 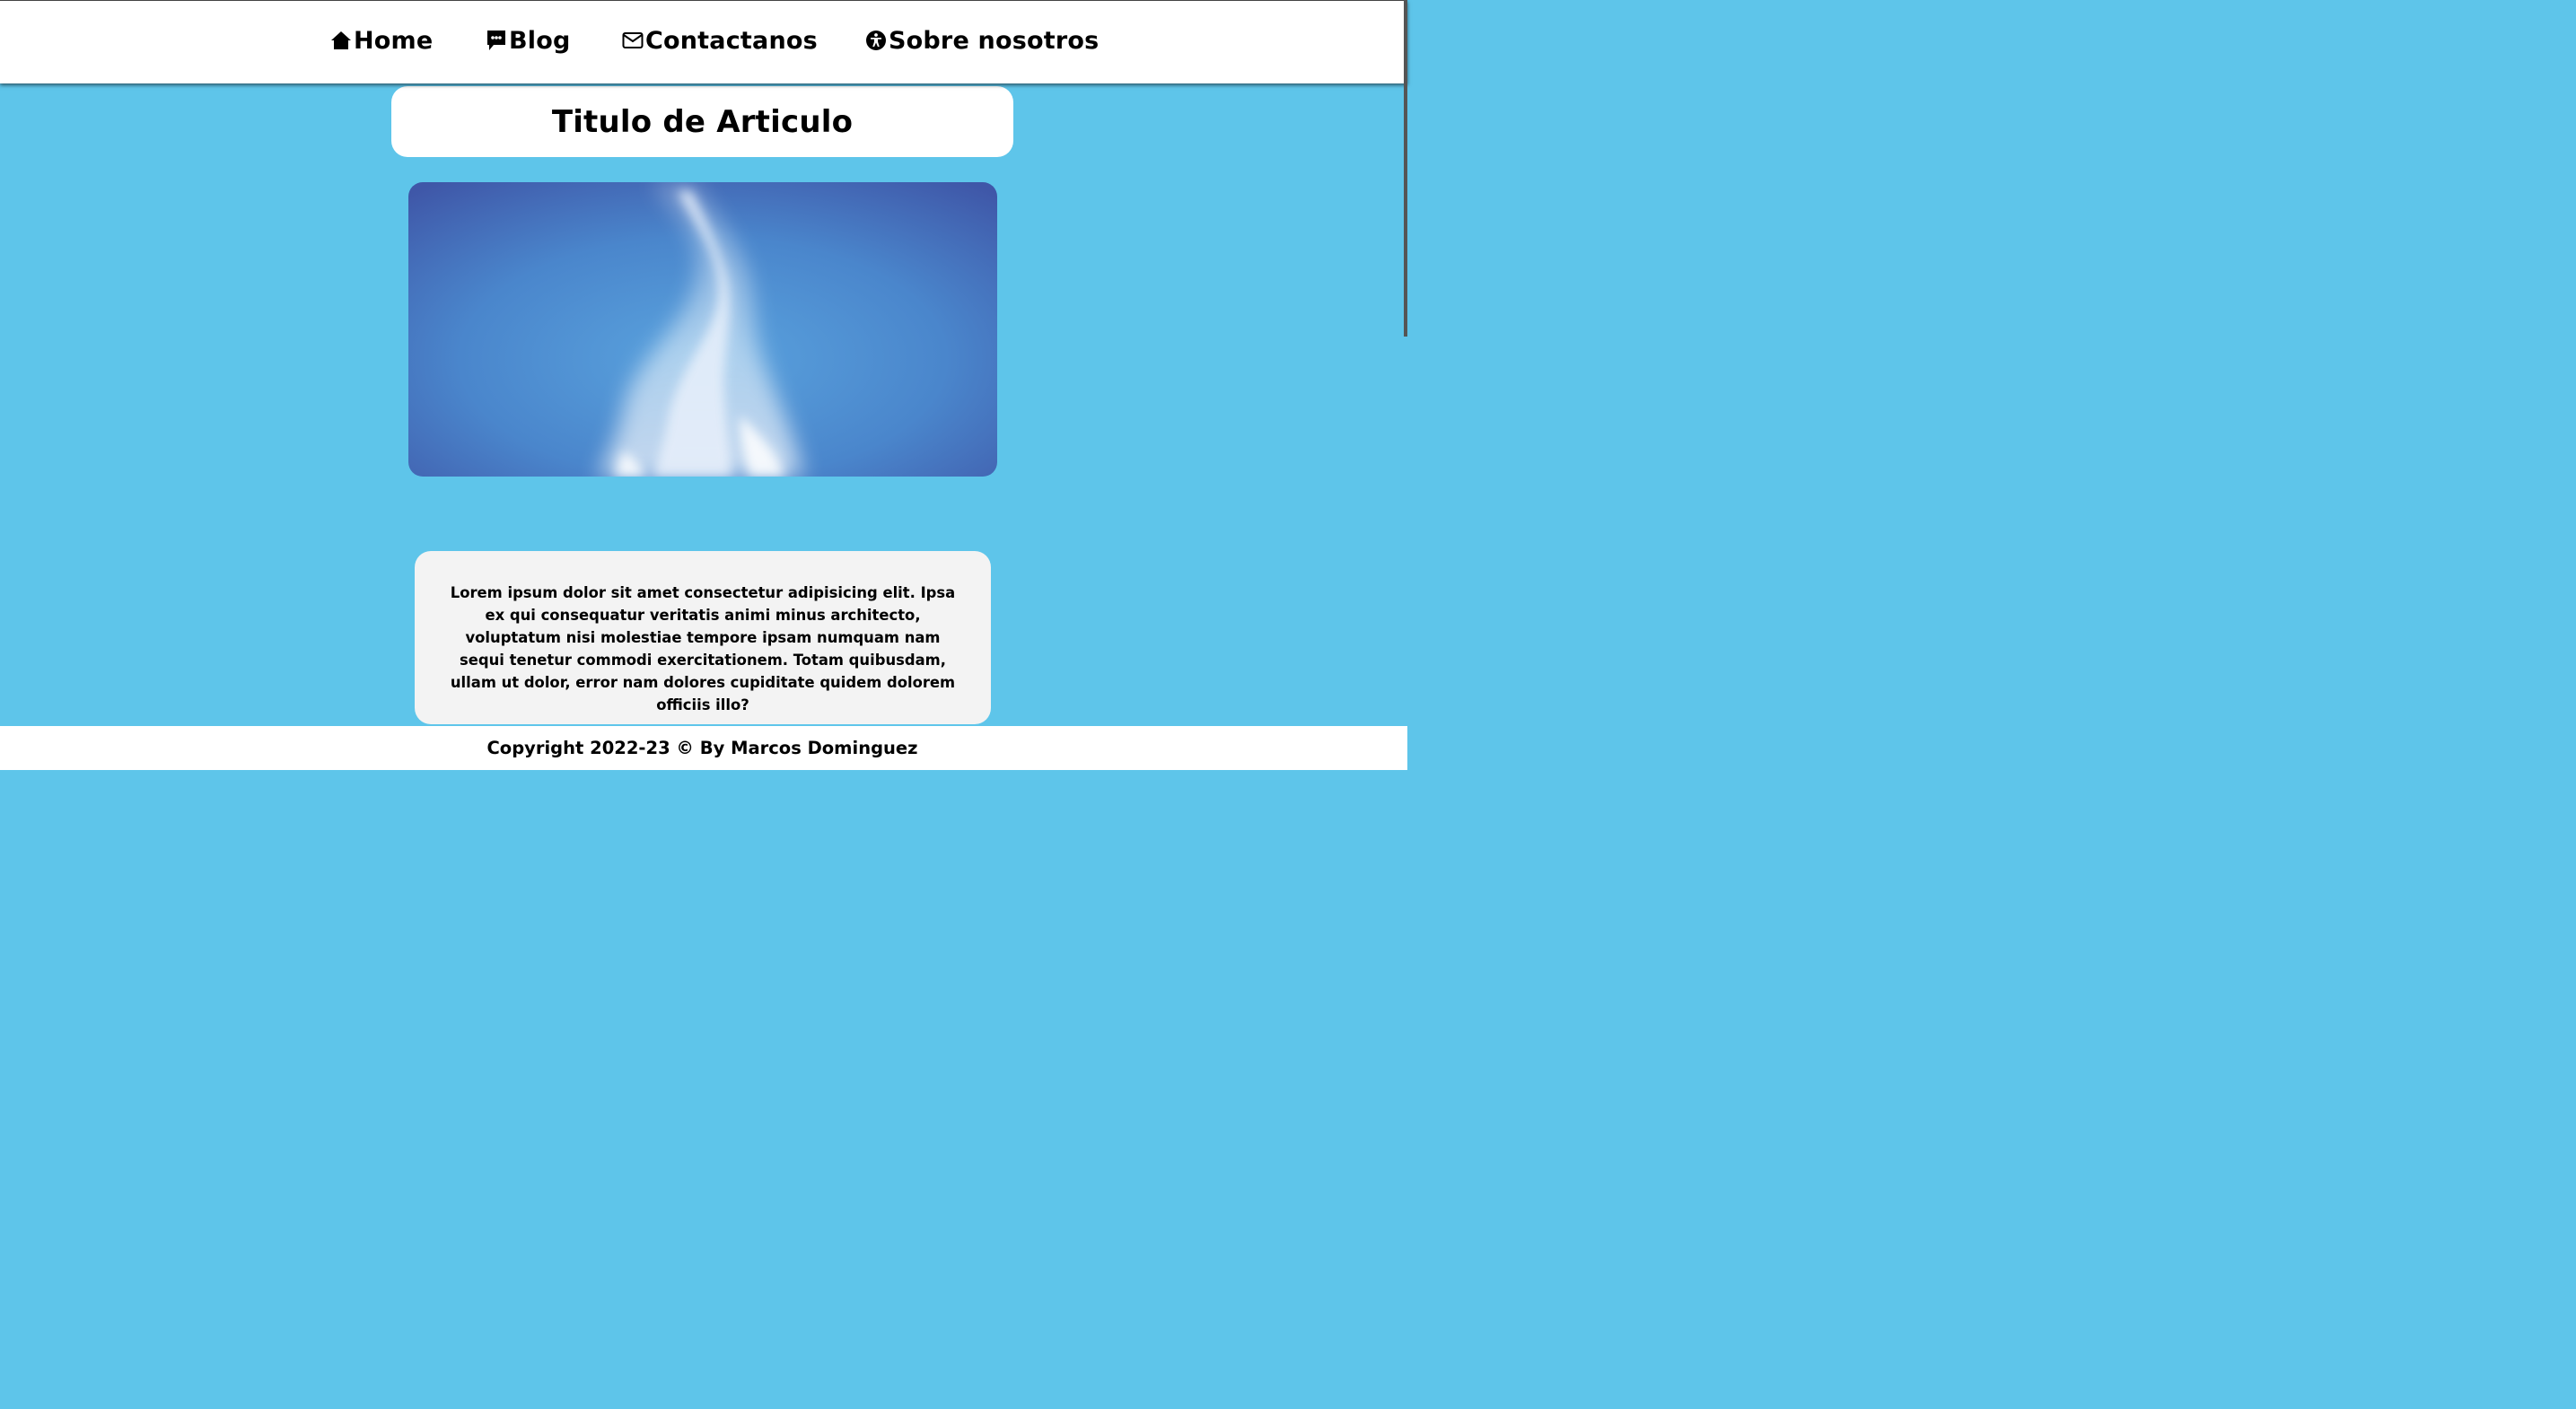 I want to click on chat-icon, so click(x=497, y=40).